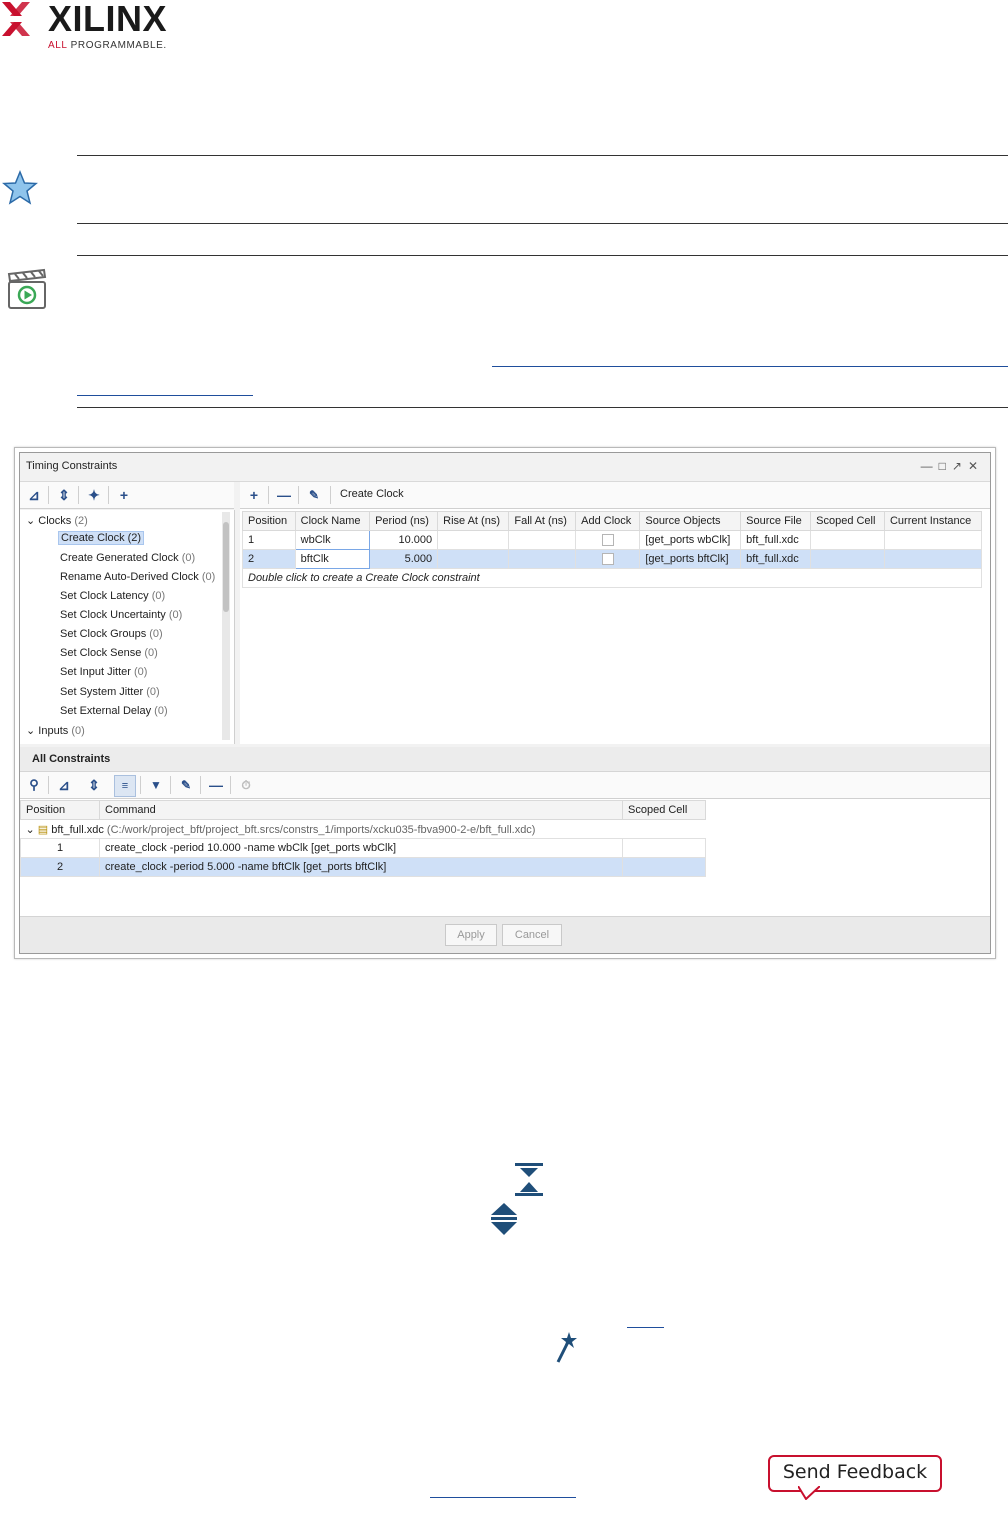 Image resolution: width=1008 pixels, height=1526 pixels. I want to click on filter-icon: ▼, so click(156, 785).